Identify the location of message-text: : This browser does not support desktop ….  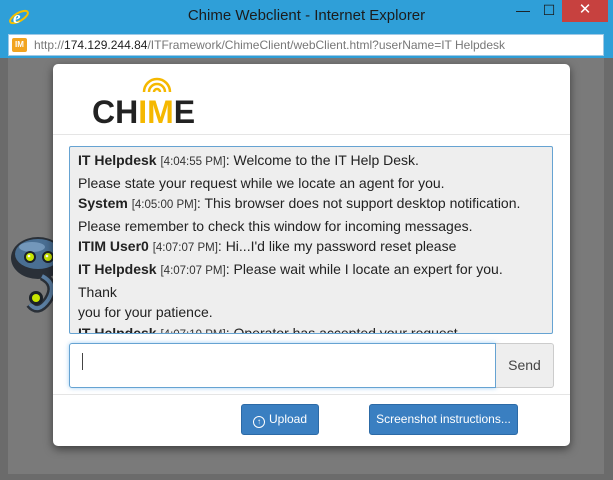
(358, 203).